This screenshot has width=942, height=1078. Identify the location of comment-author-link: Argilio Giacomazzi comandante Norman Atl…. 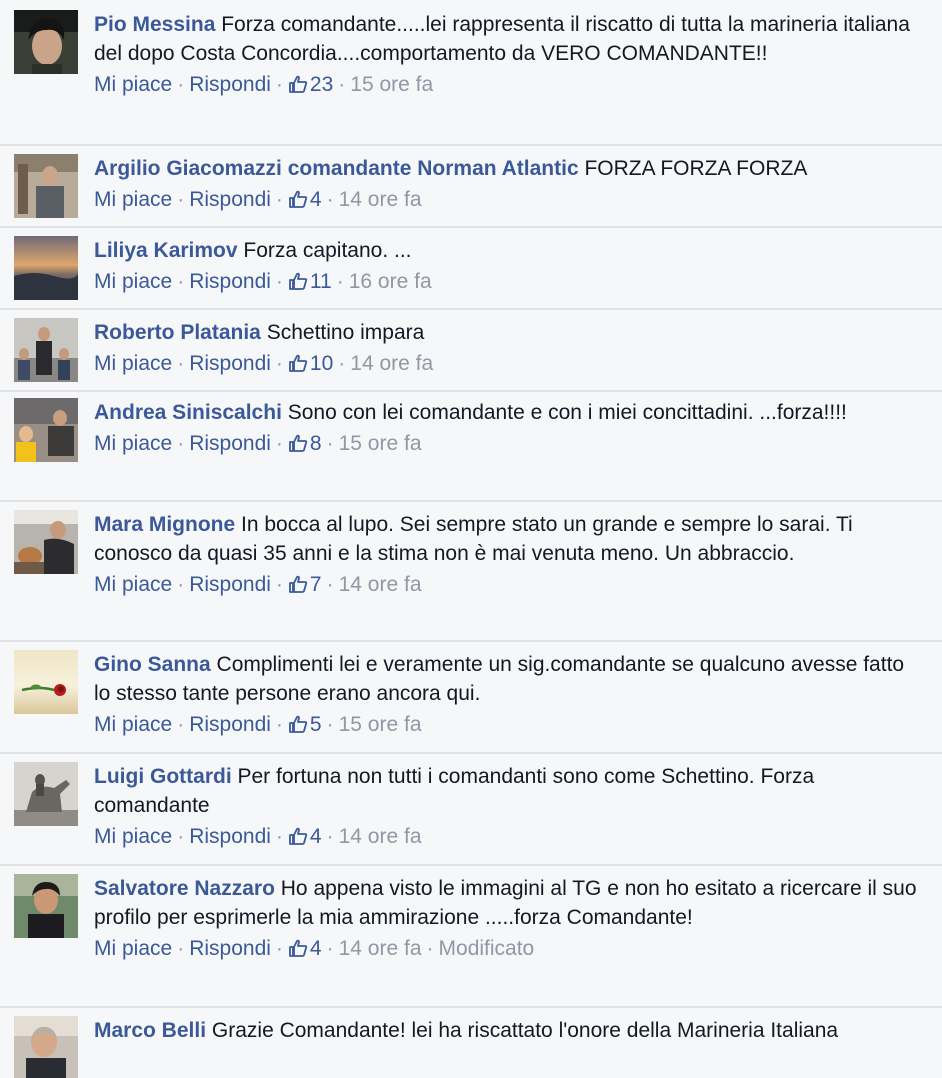
(336, 168).